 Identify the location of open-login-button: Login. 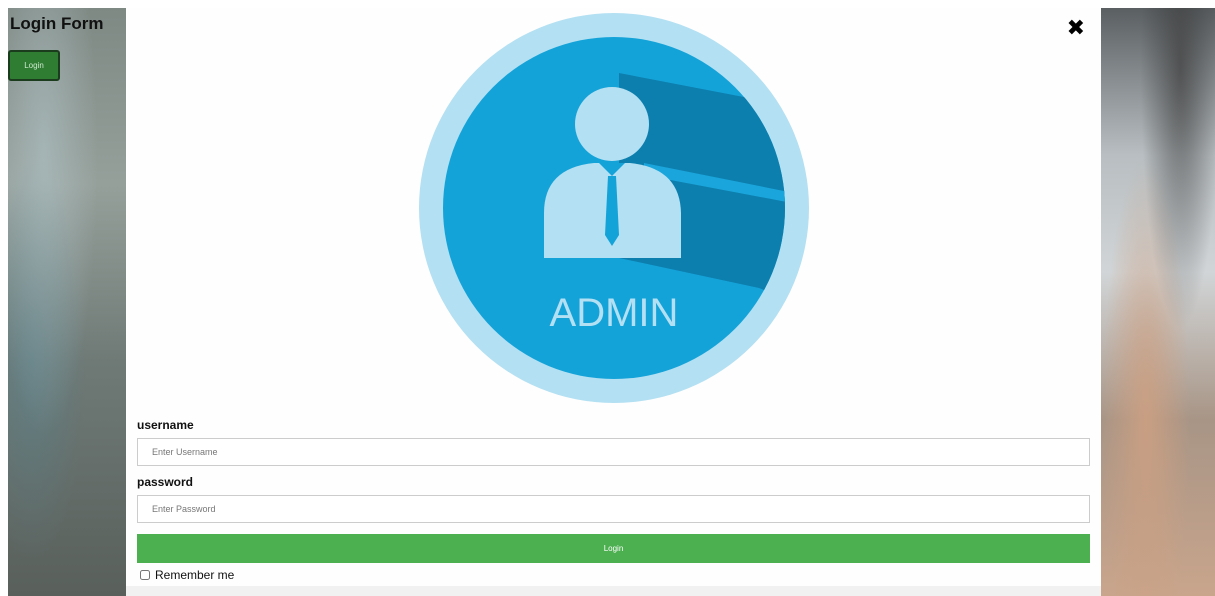
(34, 65).